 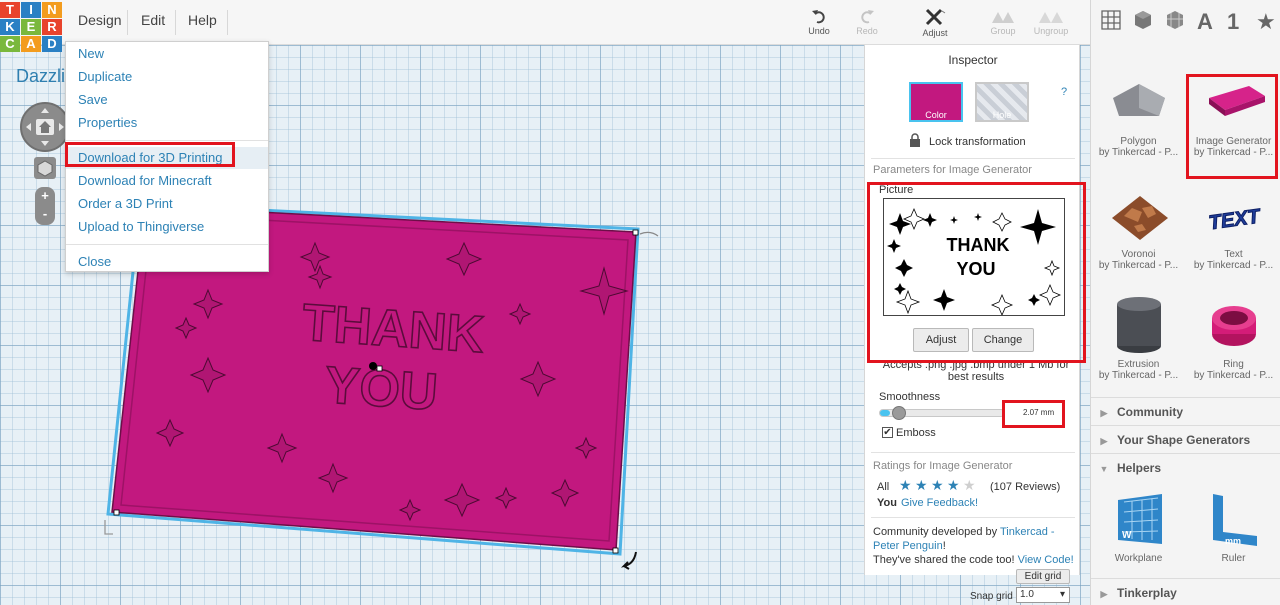 What do you see at coordinates (52, 10) in the screenshot?
I see `logo-letter: N` at bounding box center [52, 10].